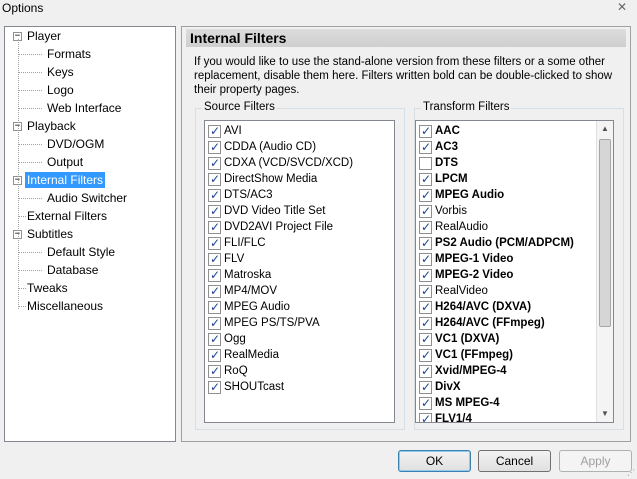 The image size is (637, 479). I want to click on source-filter-label: AVI, so click(233, 131).